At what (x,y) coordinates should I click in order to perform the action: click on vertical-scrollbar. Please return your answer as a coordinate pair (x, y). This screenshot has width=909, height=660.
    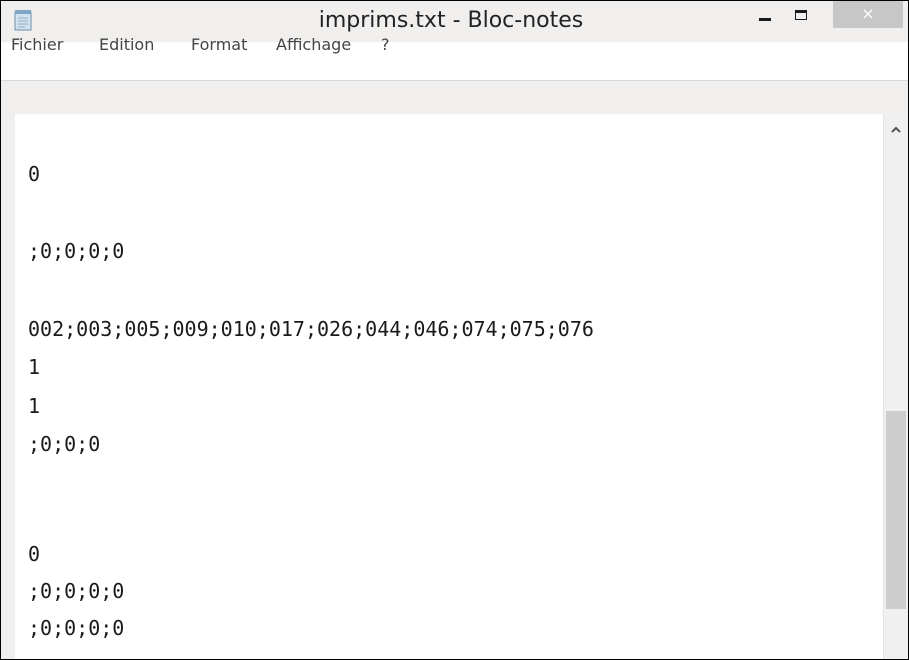
    Looking at the image, I should click on (895, 386).